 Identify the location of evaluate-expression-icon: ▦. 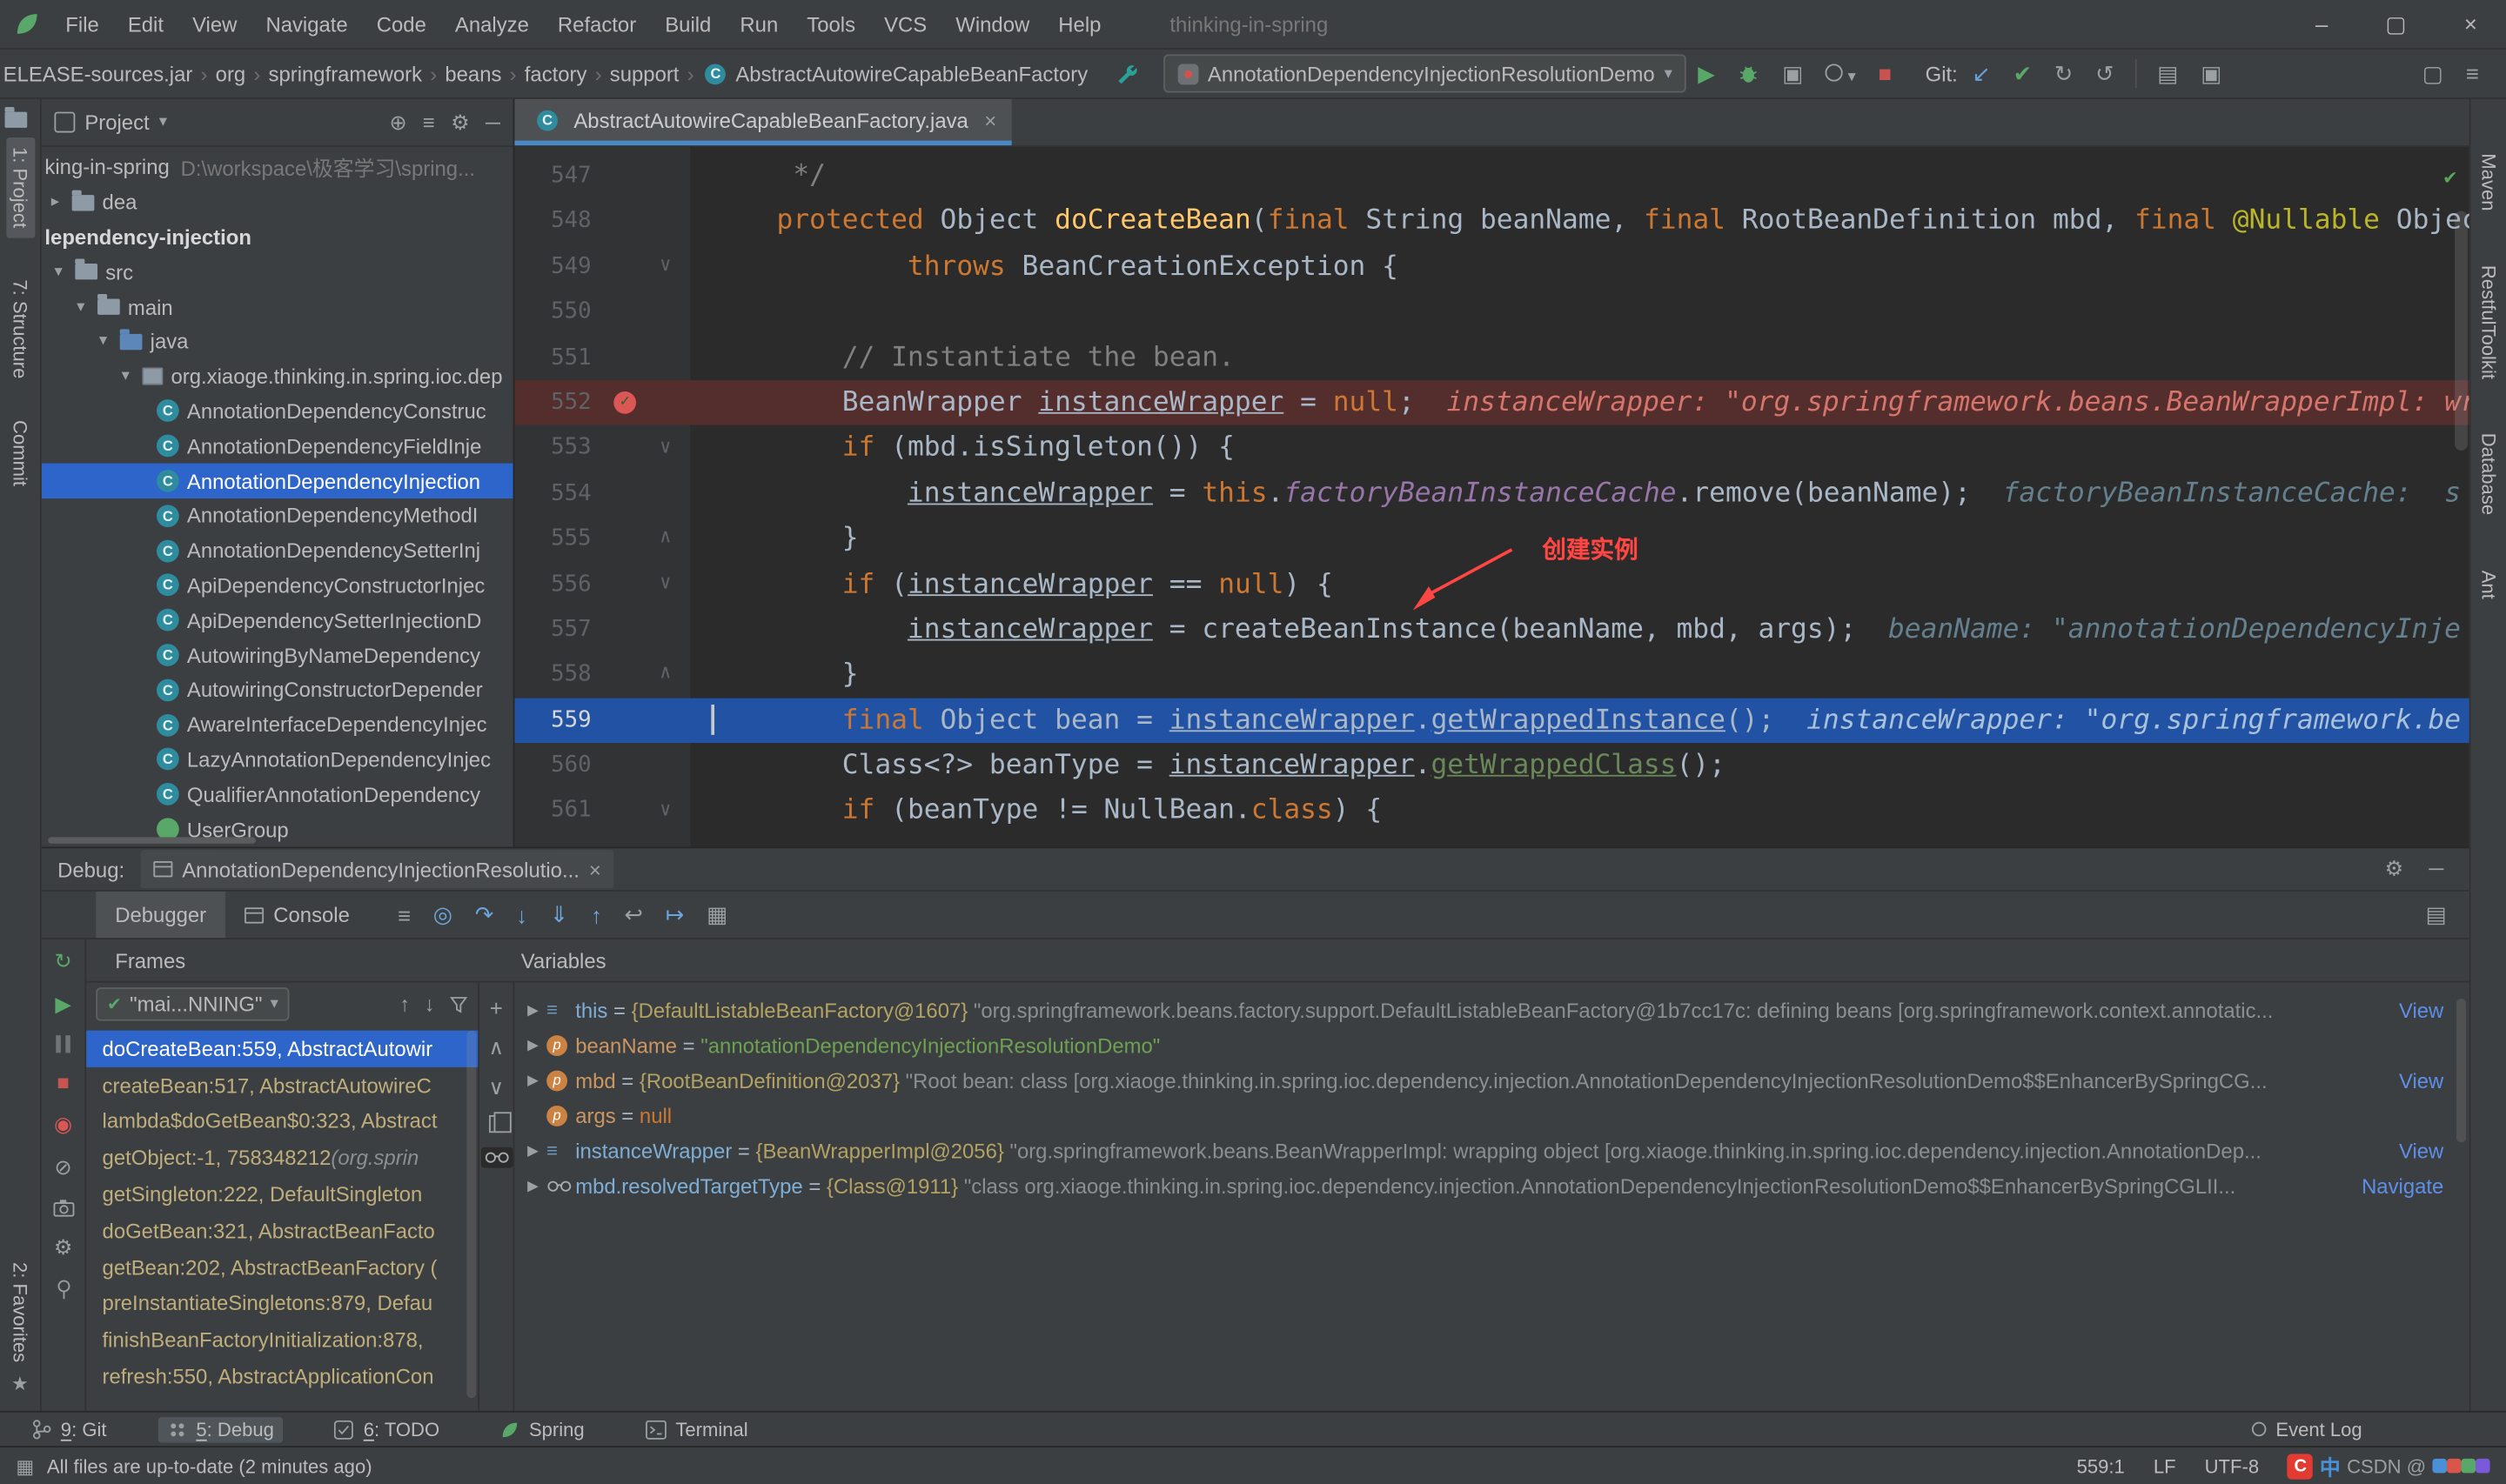
(717, 915).